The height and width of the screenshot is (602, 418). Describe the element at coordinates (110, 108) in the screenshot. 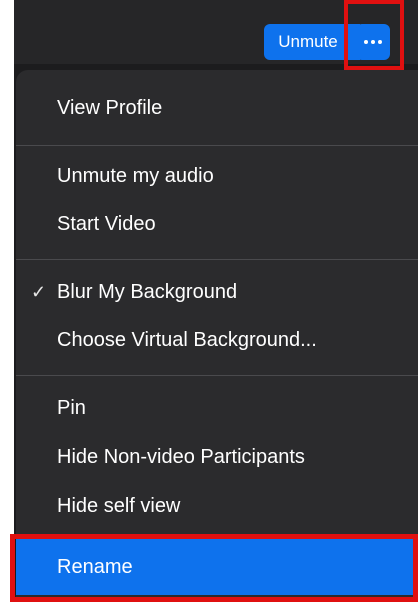

I see `menu-item-label: View Profile` at that location.